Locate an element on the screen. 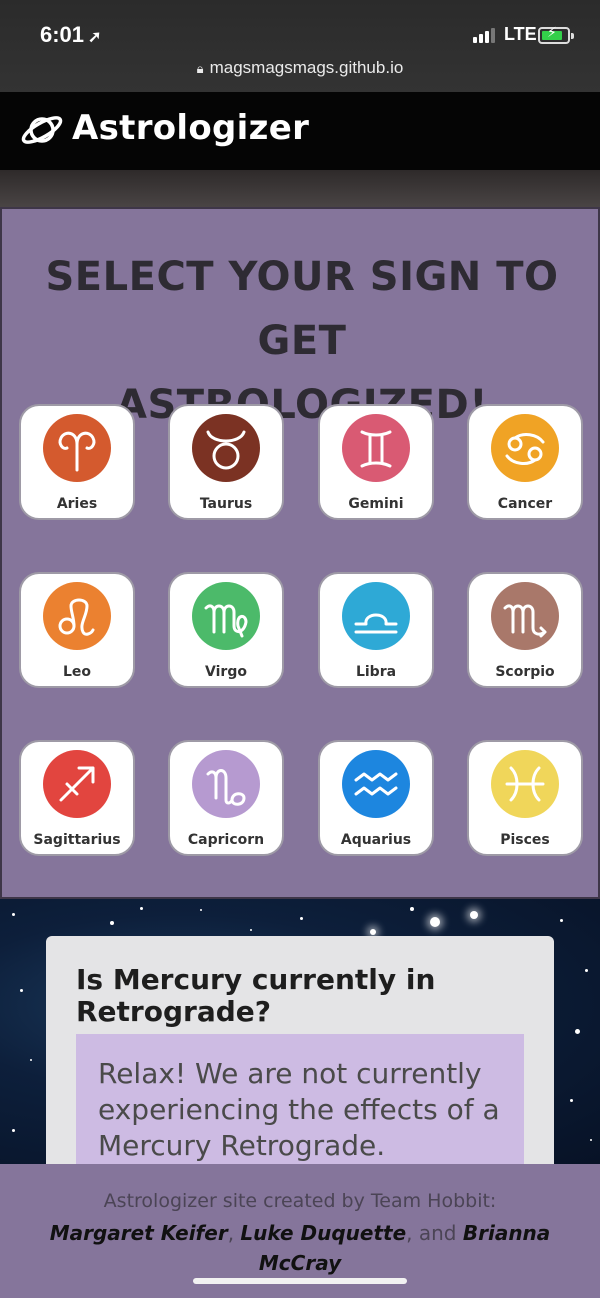 The width and height of the screenshot is (600, 1298). virgo-icon is located at coordinates (226, 616).